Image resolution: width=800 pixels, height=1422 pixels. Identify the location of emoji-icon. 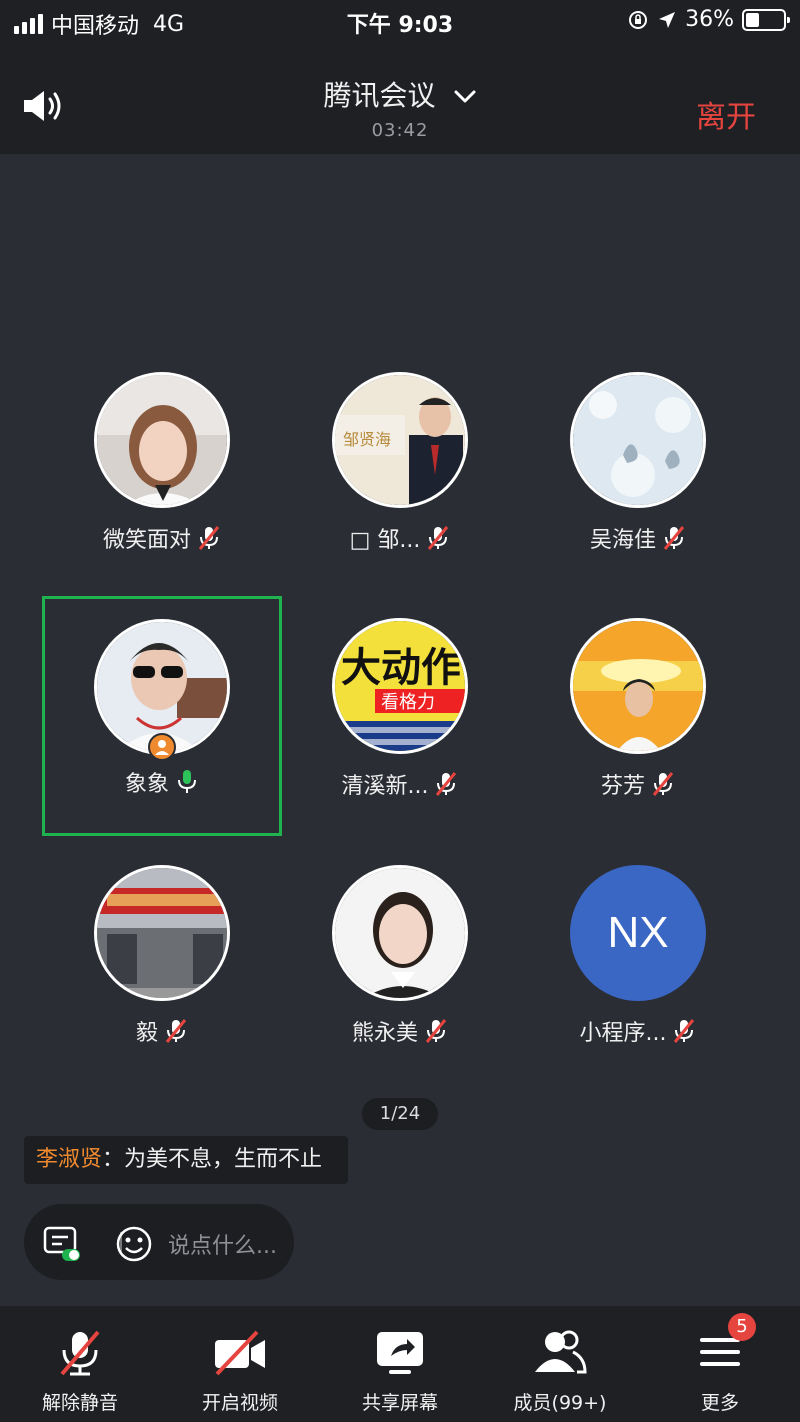
(134, 1244).